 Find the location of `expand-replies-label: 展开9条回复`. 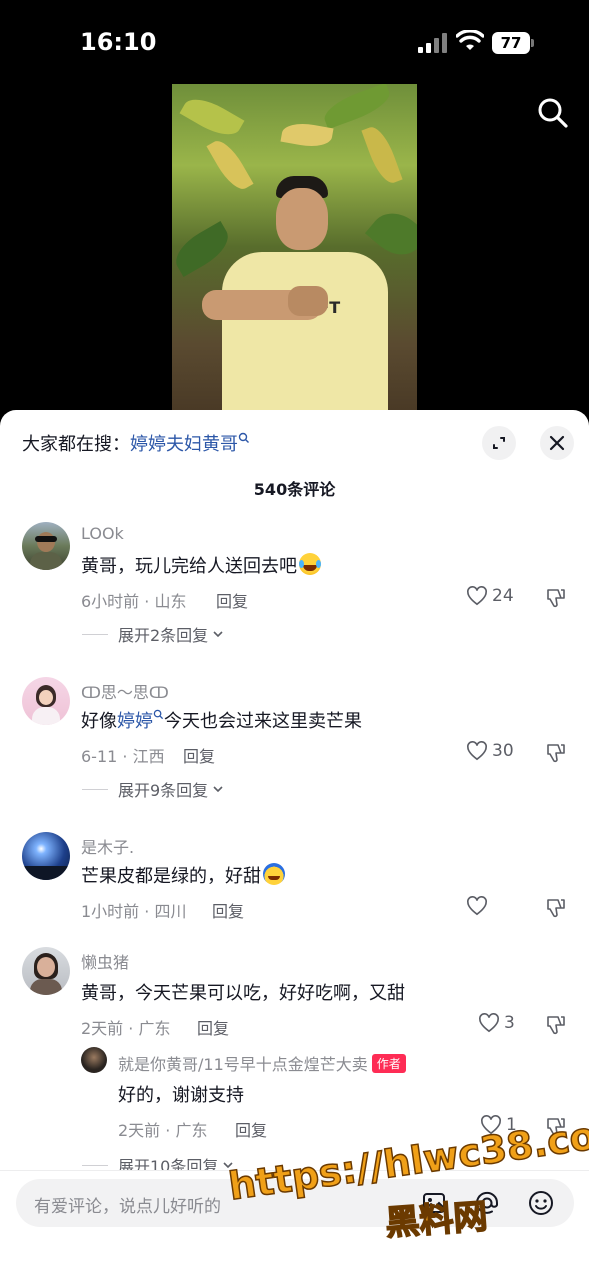

expand-replies-label: 展开9条回复 is located at coordinates (163, 790).